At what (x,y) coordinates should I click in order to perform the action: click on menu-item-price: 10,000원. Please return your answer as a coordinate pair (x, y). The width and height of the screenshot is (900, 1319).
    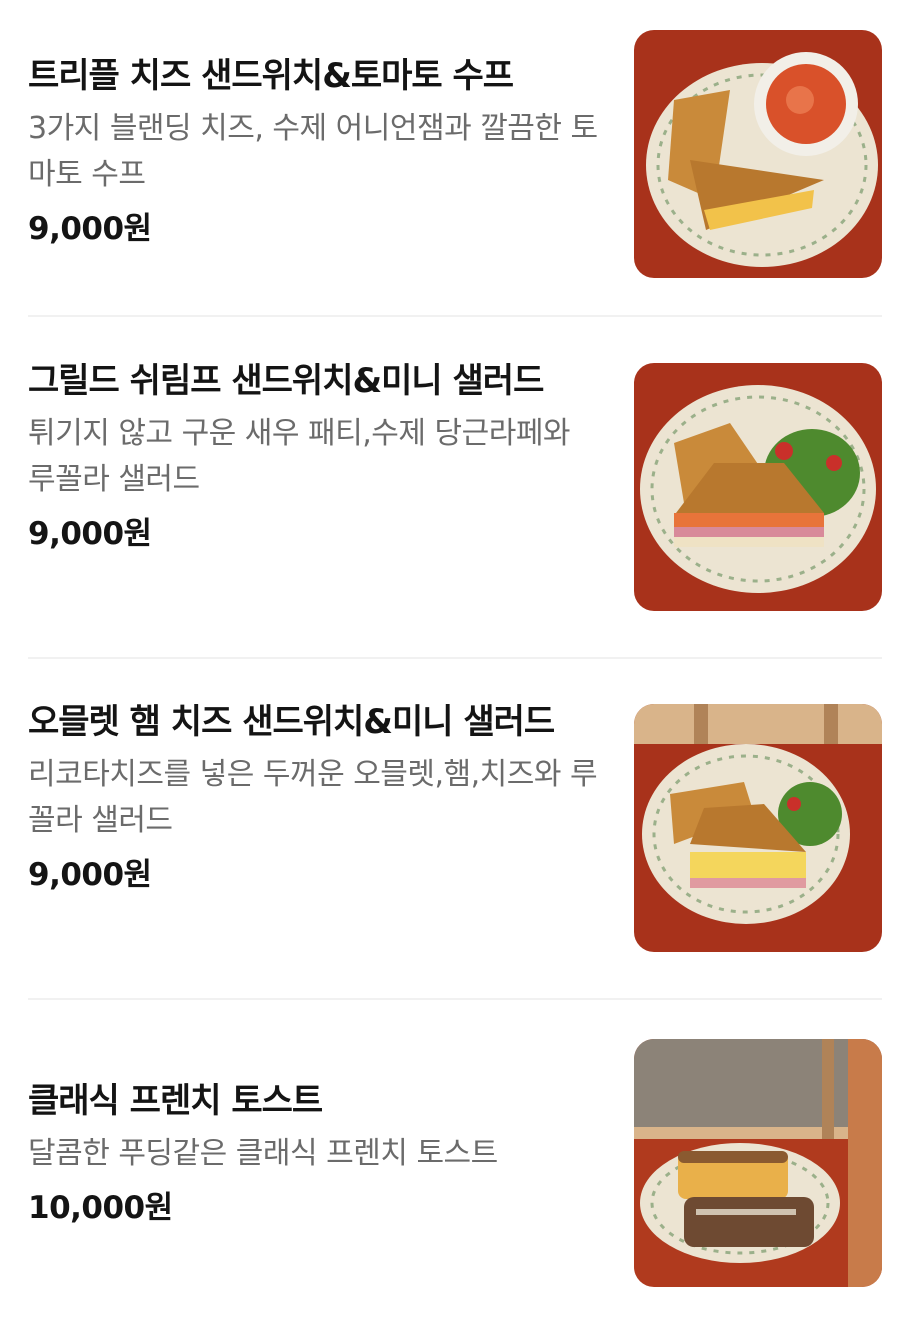
    Looking at the image, I should click on (100, 1208).